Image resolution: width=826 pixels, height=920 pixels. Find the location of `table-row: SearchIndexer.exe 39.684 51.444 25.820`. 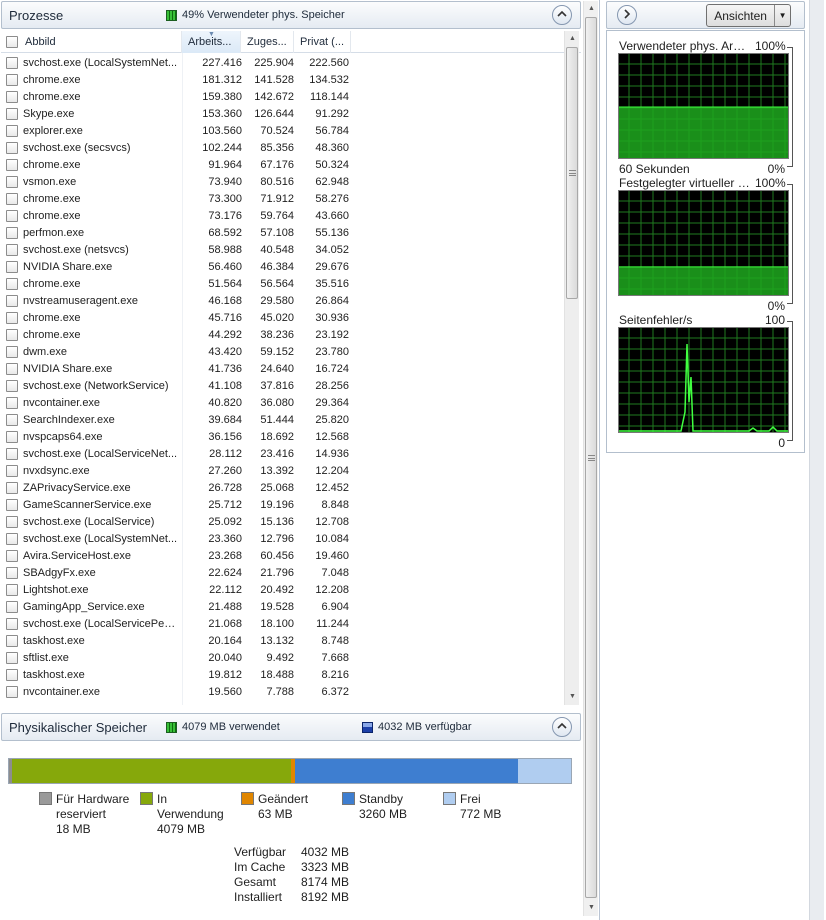

table-row: SearchIndexer.exe 39.684 51.444 25.820 is located at coordinates (285, 420).